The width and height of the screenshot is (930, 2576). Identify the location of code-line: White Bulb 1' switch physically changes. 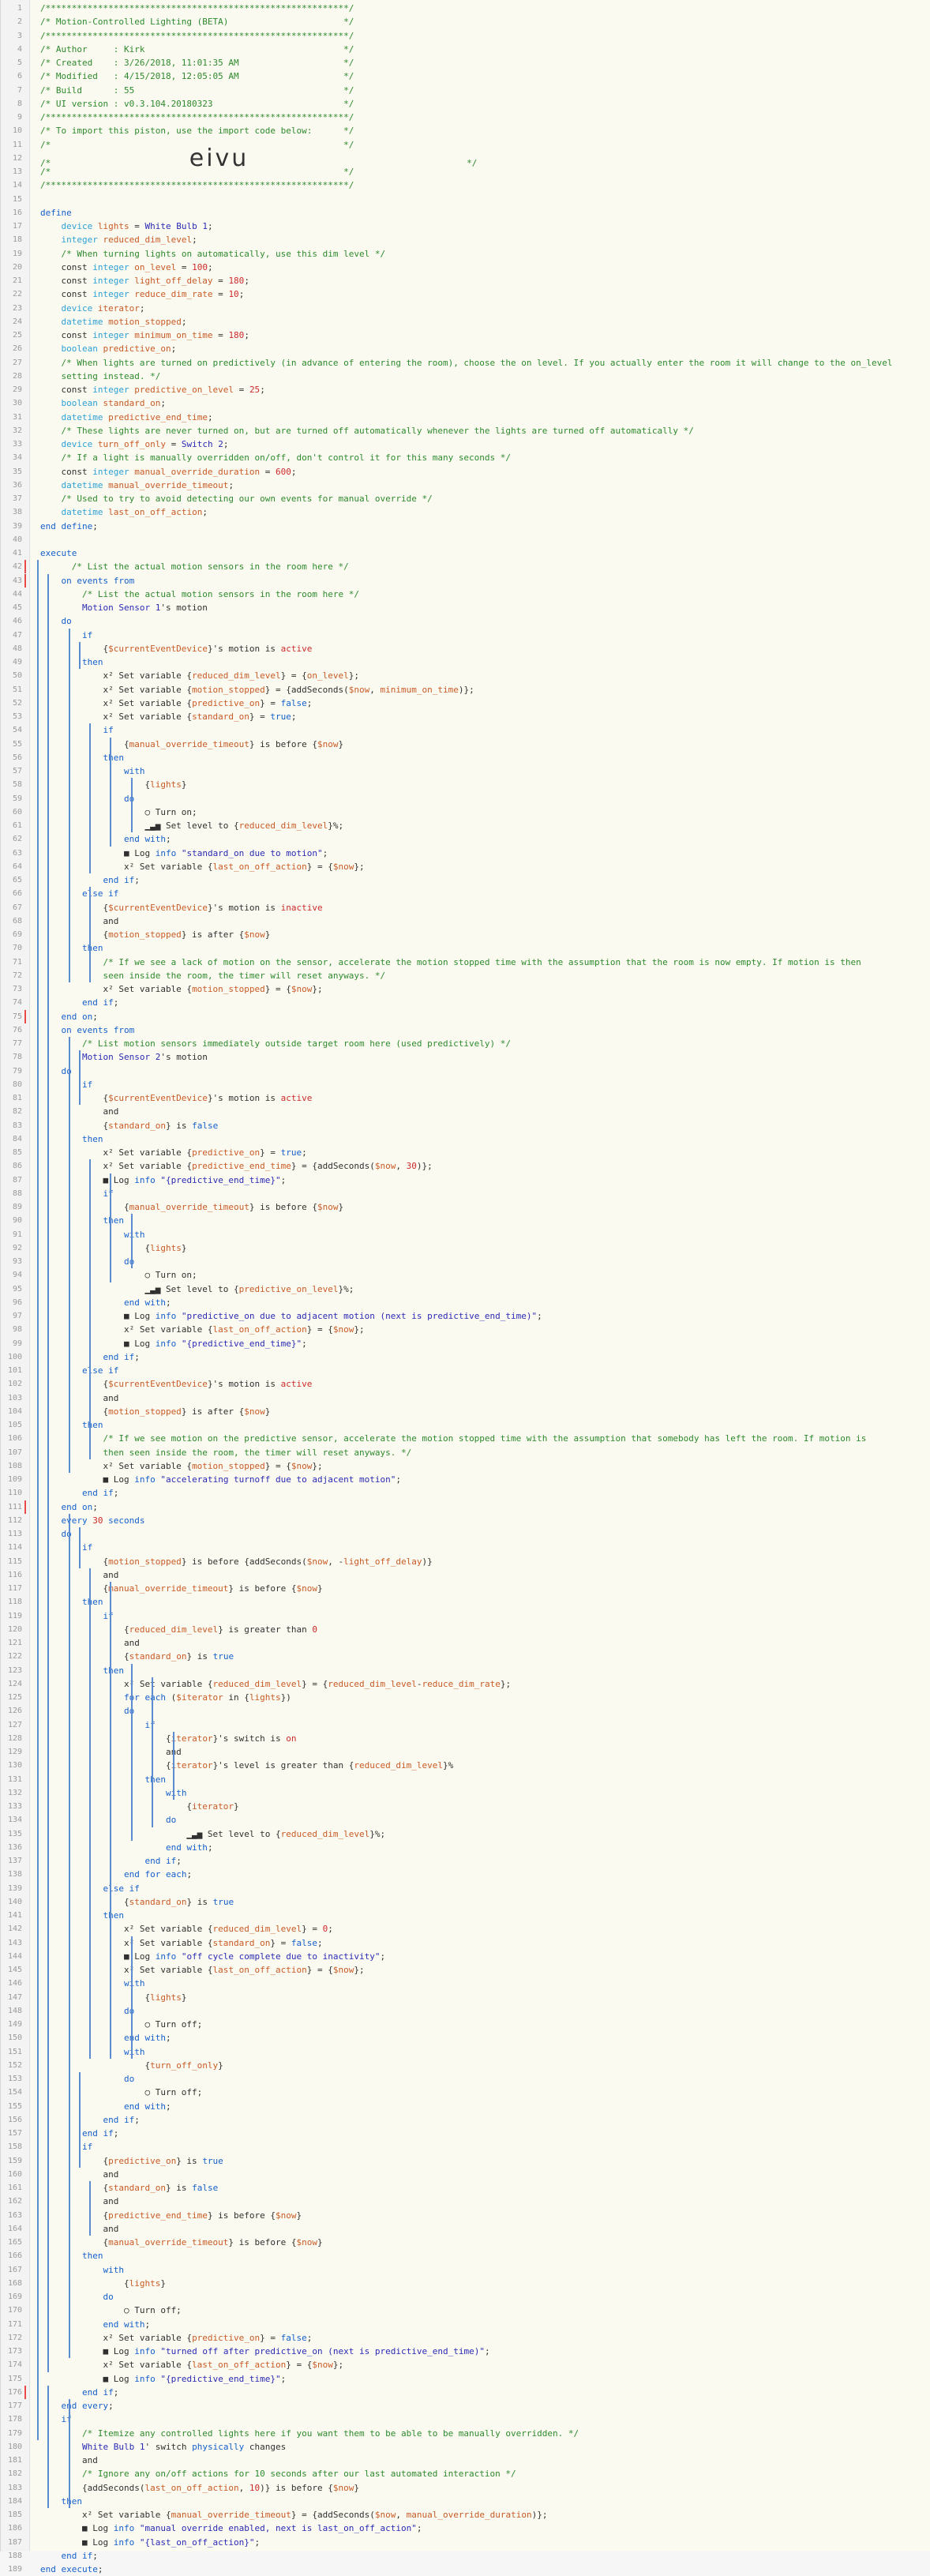
(473, 2447).